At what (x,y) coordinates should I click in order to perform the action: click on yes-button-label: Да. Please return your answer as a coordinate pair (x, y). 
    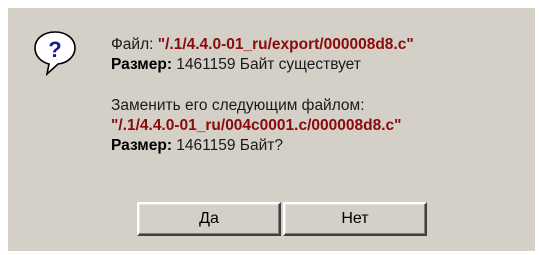
    Looking at the image, I should click on (209, 218).